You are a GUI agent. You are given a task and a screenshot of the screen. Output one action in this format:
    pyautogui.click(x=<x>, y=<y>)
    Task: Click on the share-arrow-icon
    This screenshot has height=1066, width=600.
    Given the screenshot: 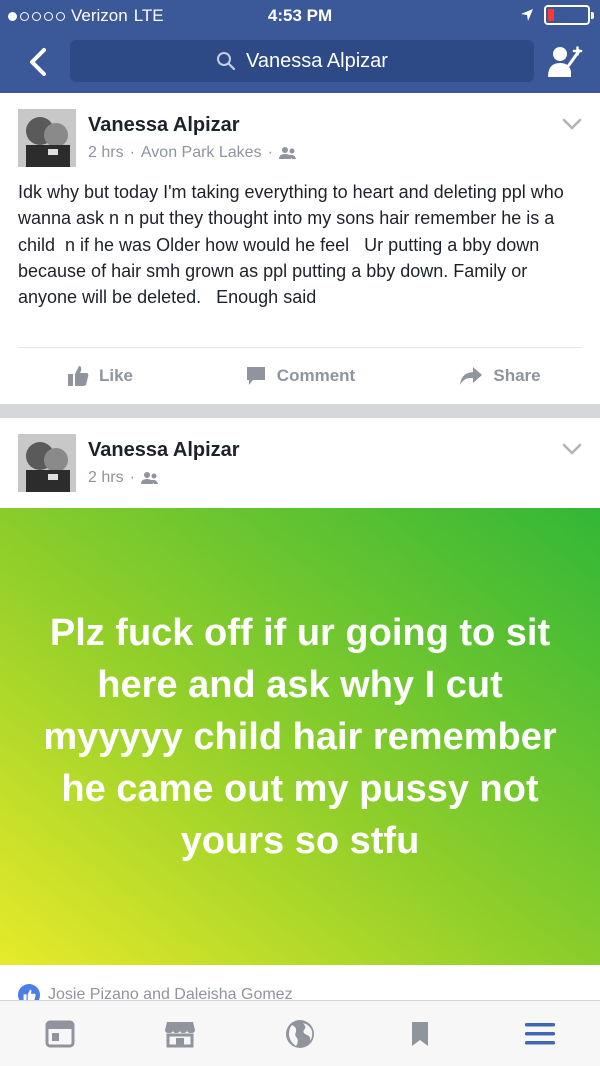 What is the action you would take?
    pyautogui.click(x=471, y=376)
    